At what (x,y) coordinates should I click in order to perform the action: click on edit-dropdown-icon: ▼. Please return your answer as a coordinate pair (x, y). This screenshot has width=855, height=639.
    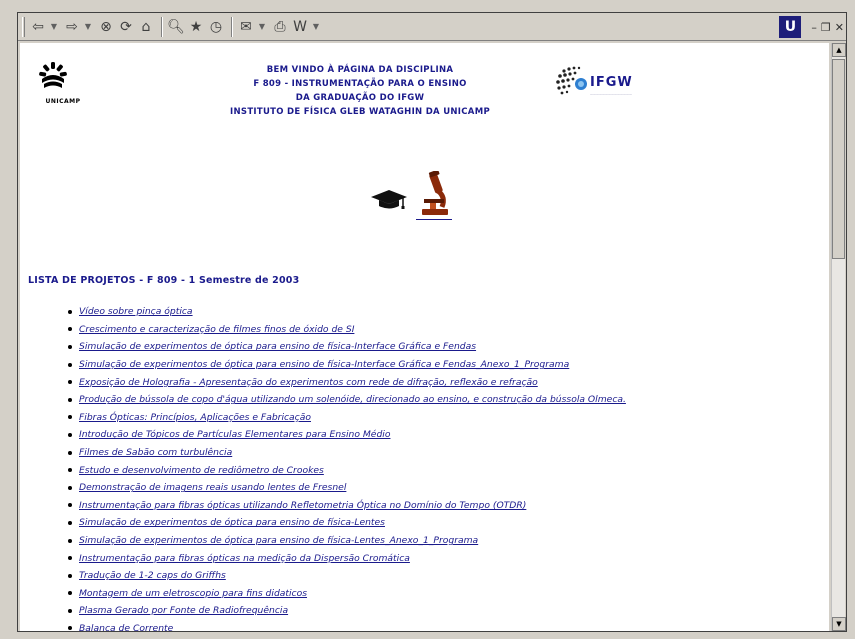
    Looking at the image, I should click on (316, 27).